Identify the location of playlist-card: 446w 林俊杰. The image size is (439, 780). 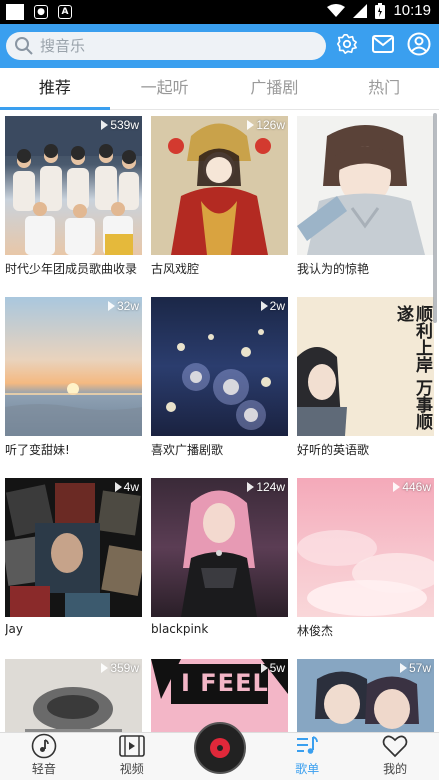
(365, 558).